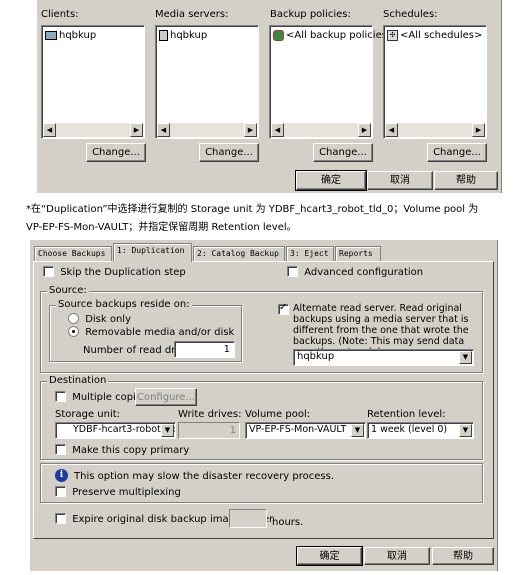 This screenshot has width=526, height=575. I want to click on client-computer-icon, so click(51, 35).